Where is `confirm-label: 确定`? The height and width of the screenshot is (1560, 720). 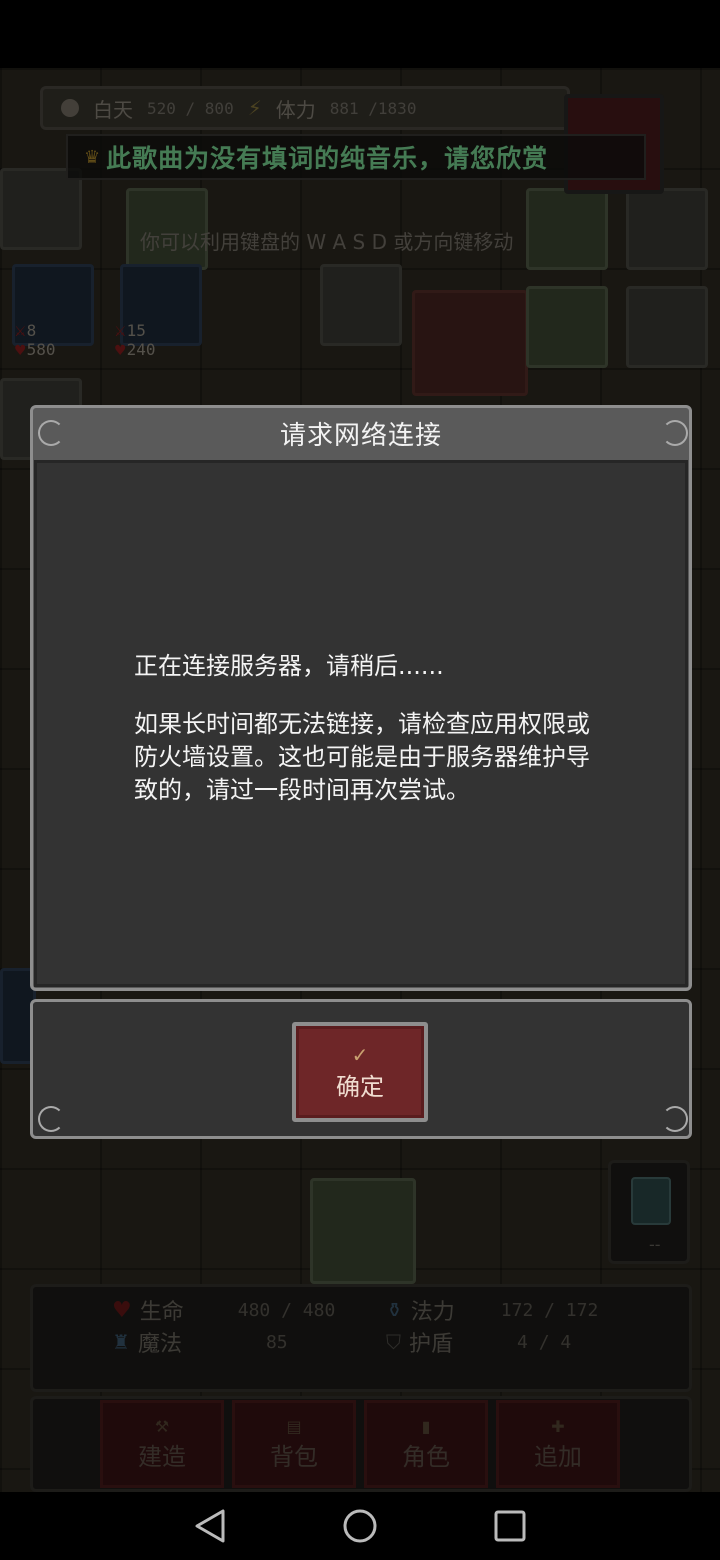 confirm-label: 确定 is located at coordinates (360, 1086).